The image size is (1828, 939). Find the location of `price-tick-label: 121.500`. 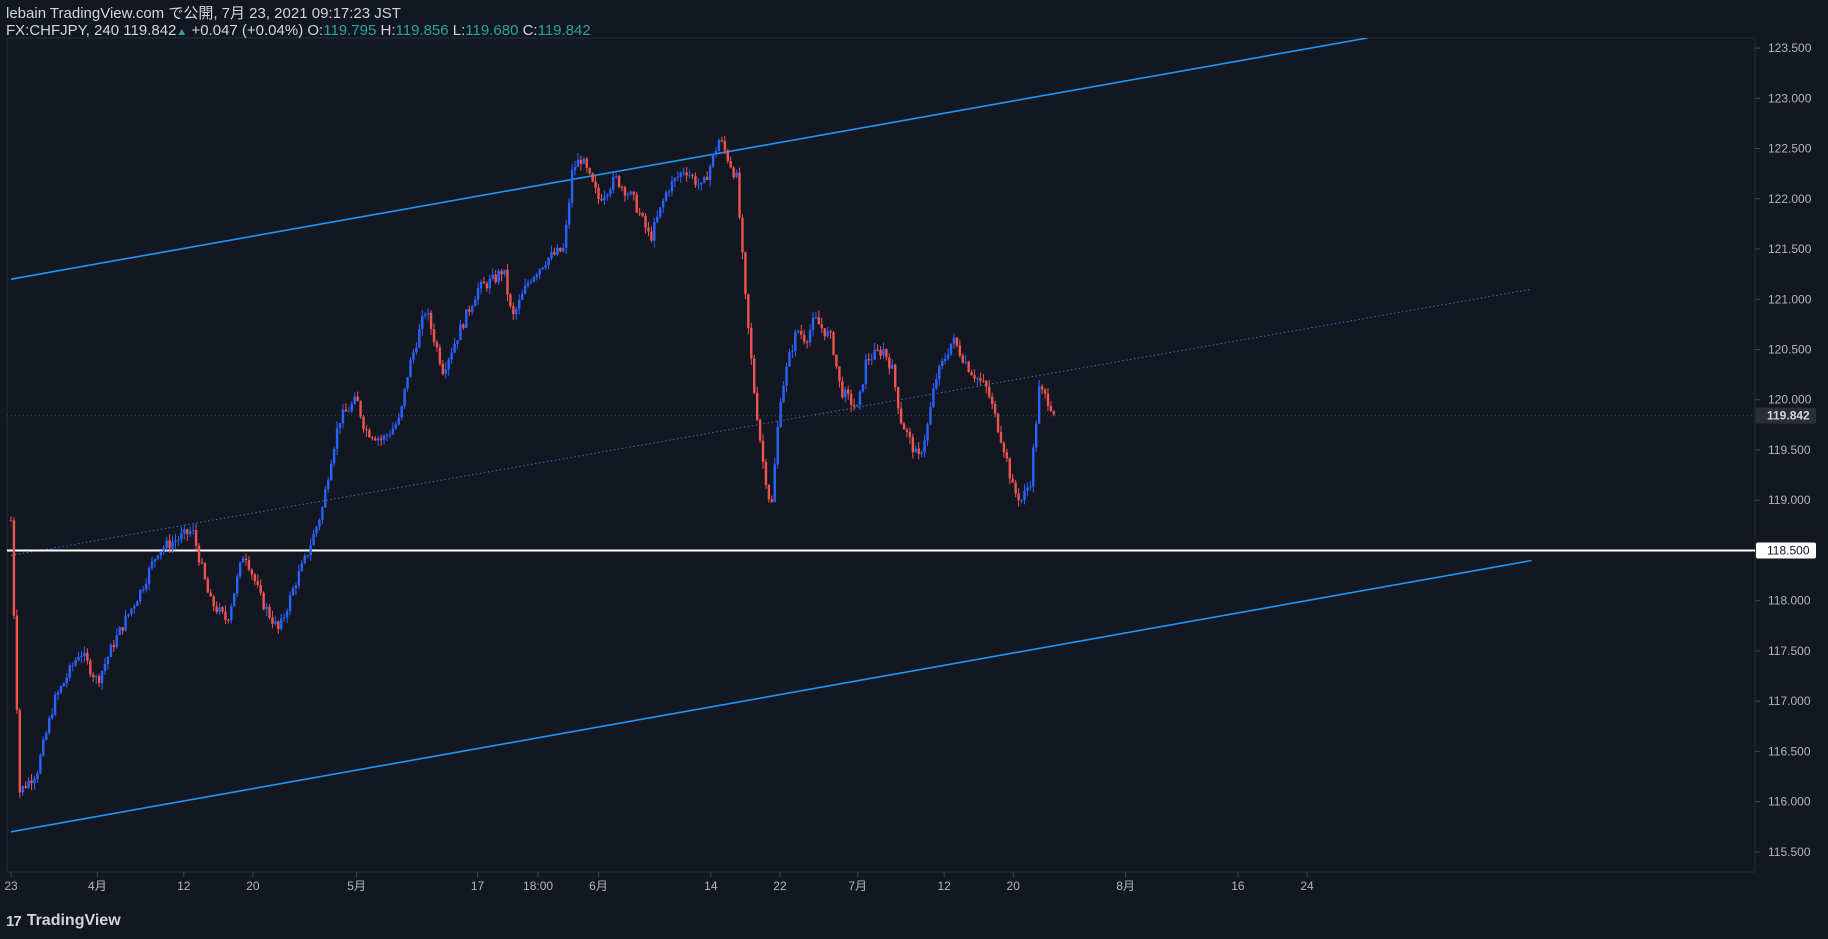

price-tick-label: 121.500 is located at coordinates (1790, 249).